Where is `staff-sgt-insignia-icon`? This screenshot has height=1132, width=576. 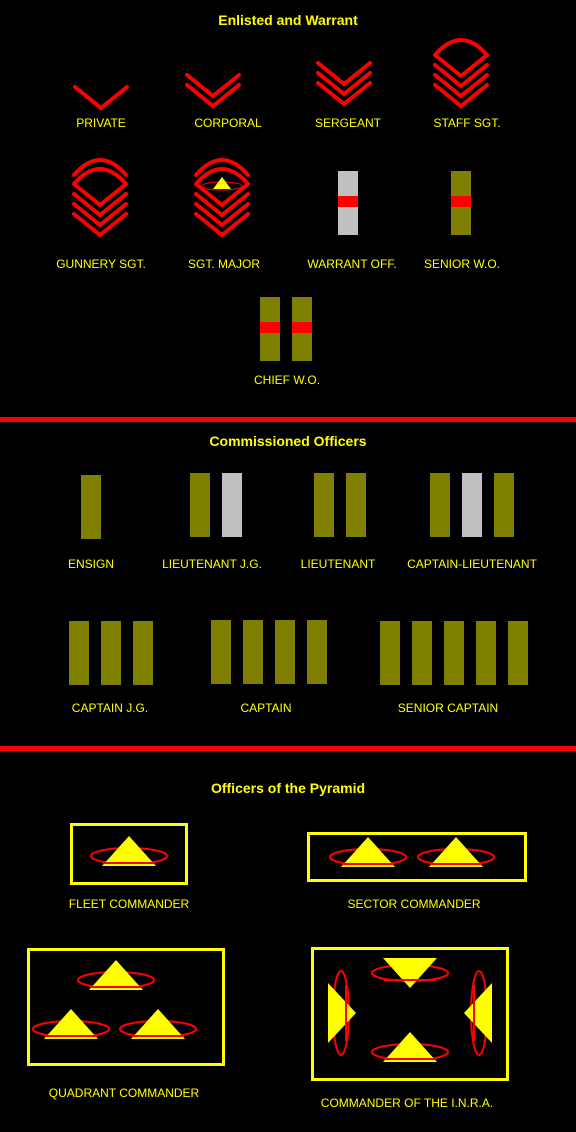
staff-sgt-insignia-icon is located at coordinates (461, 73).